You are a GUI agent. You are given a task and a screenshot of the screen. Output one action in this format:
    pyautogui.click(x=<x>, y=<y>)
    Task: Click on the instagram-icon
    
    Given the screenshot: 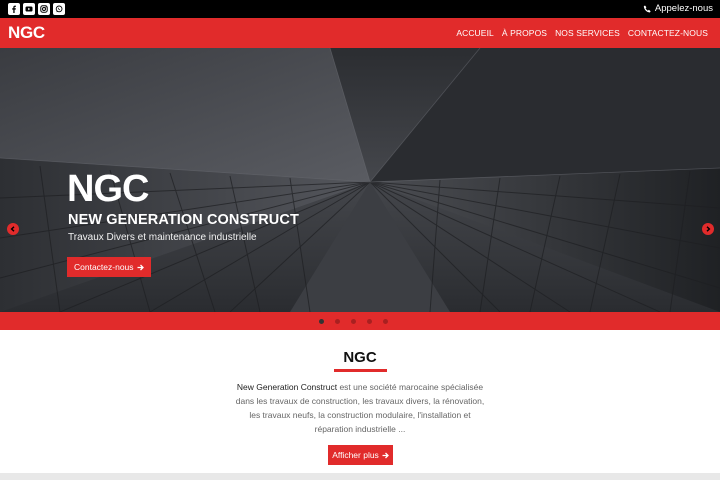 What is the action you would take?
    pyautogui.click(x=44, y=9)
    